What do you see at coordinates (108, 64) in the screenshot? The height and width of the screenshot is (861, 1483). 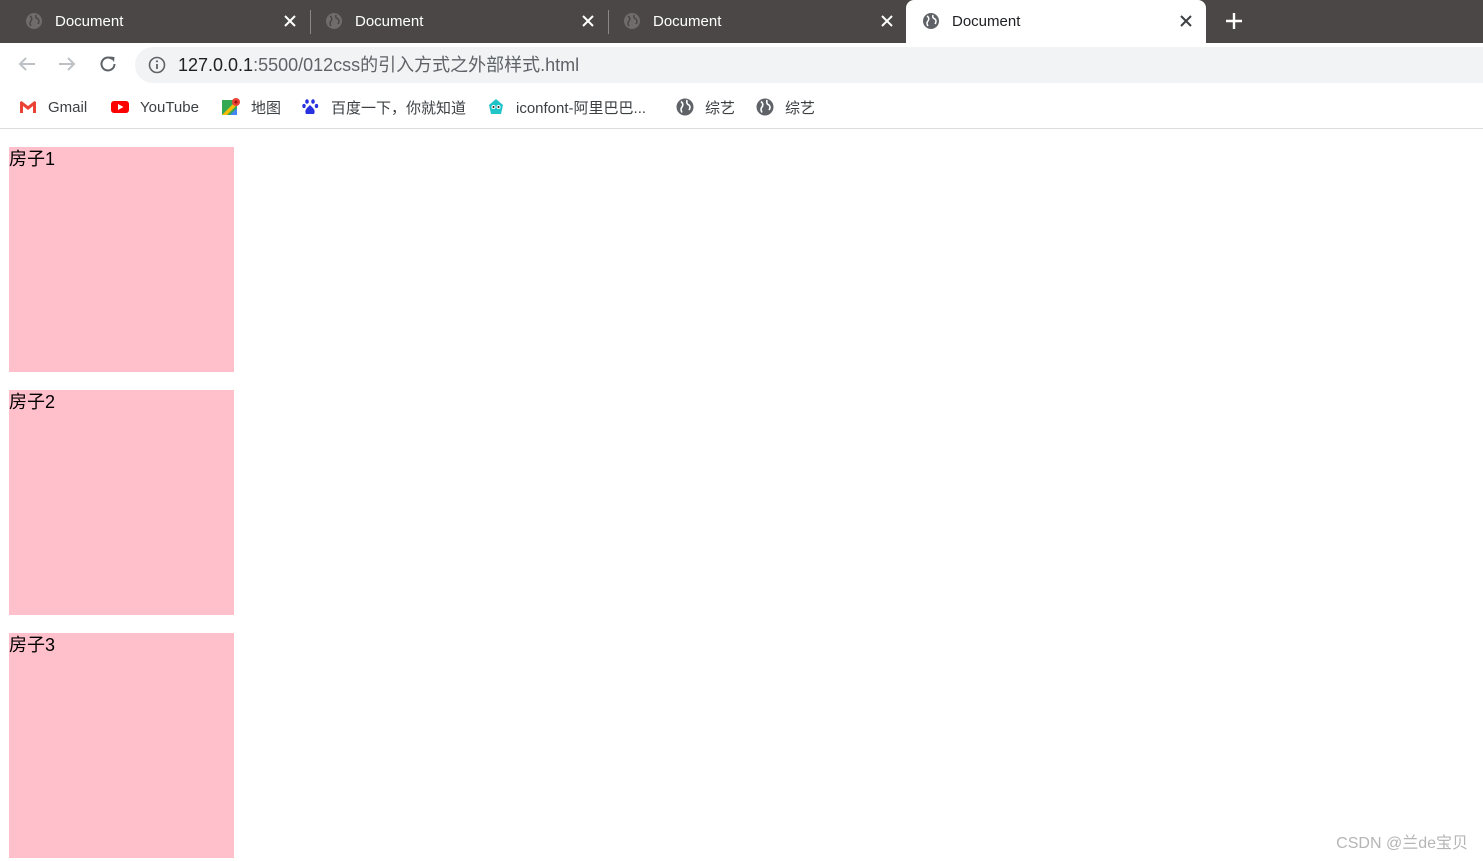 I see `reload-icon` at bounding box center [108, 64].